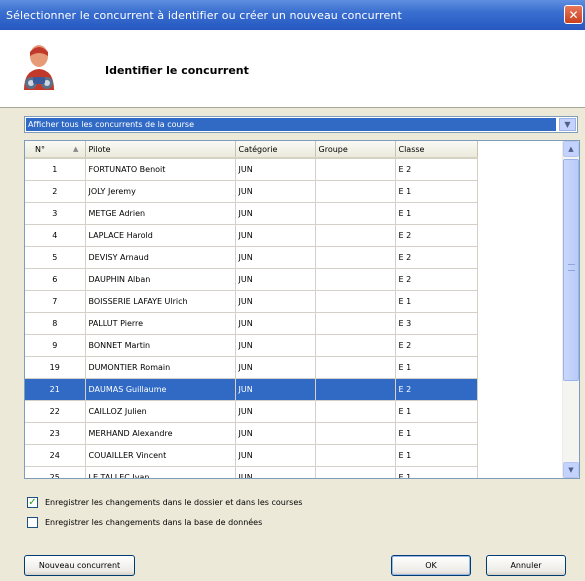 The image size is (585, 581). What do you see at coordinates (55, 235) in the screenshot?
I see `table-cell: 4` at bounding box center [55, 235].